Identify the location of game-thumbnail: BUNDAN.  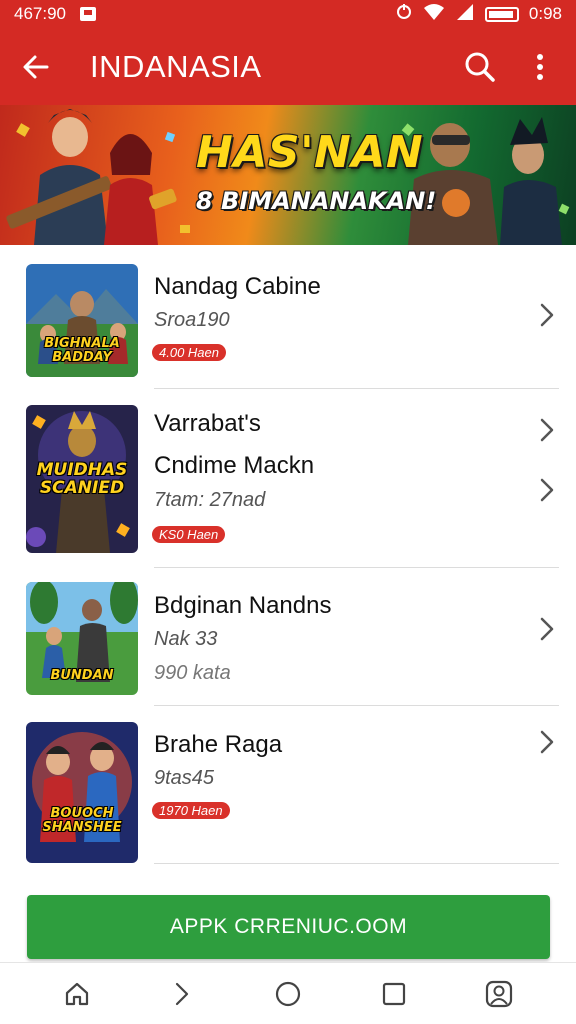
(82, 638).